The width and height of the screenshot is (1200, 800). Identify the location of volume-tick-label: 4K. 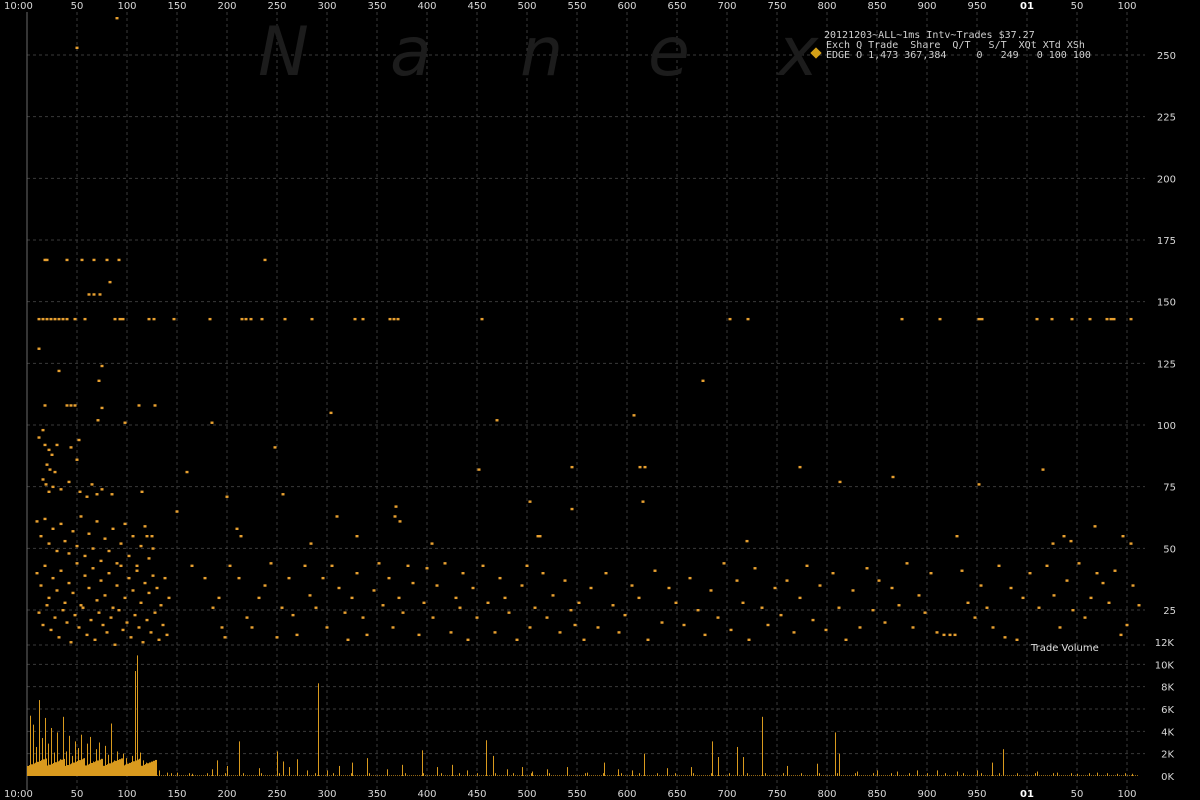
(1167, 732).